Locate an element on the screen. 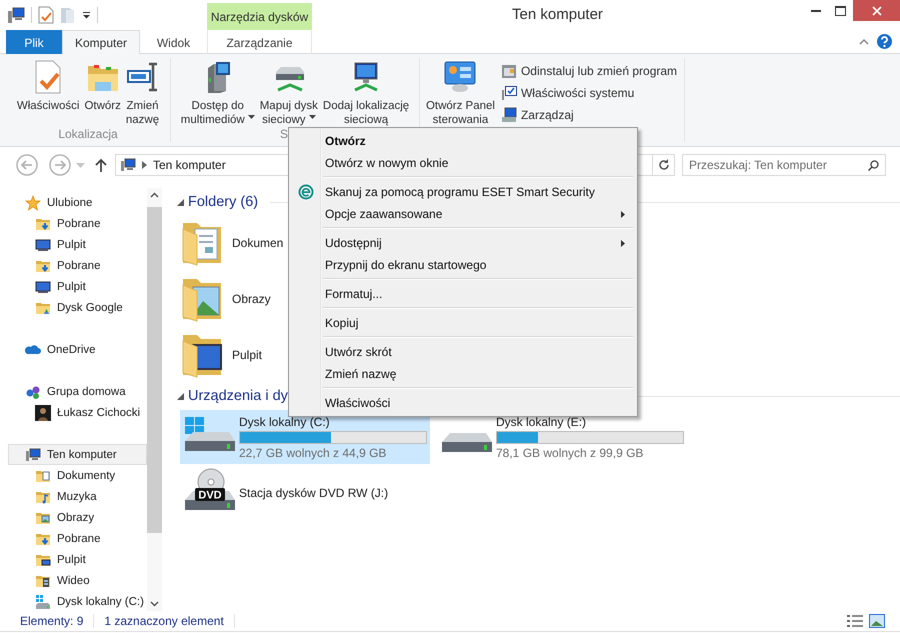  up-arrow-icon is located at coordinates (101, 165).